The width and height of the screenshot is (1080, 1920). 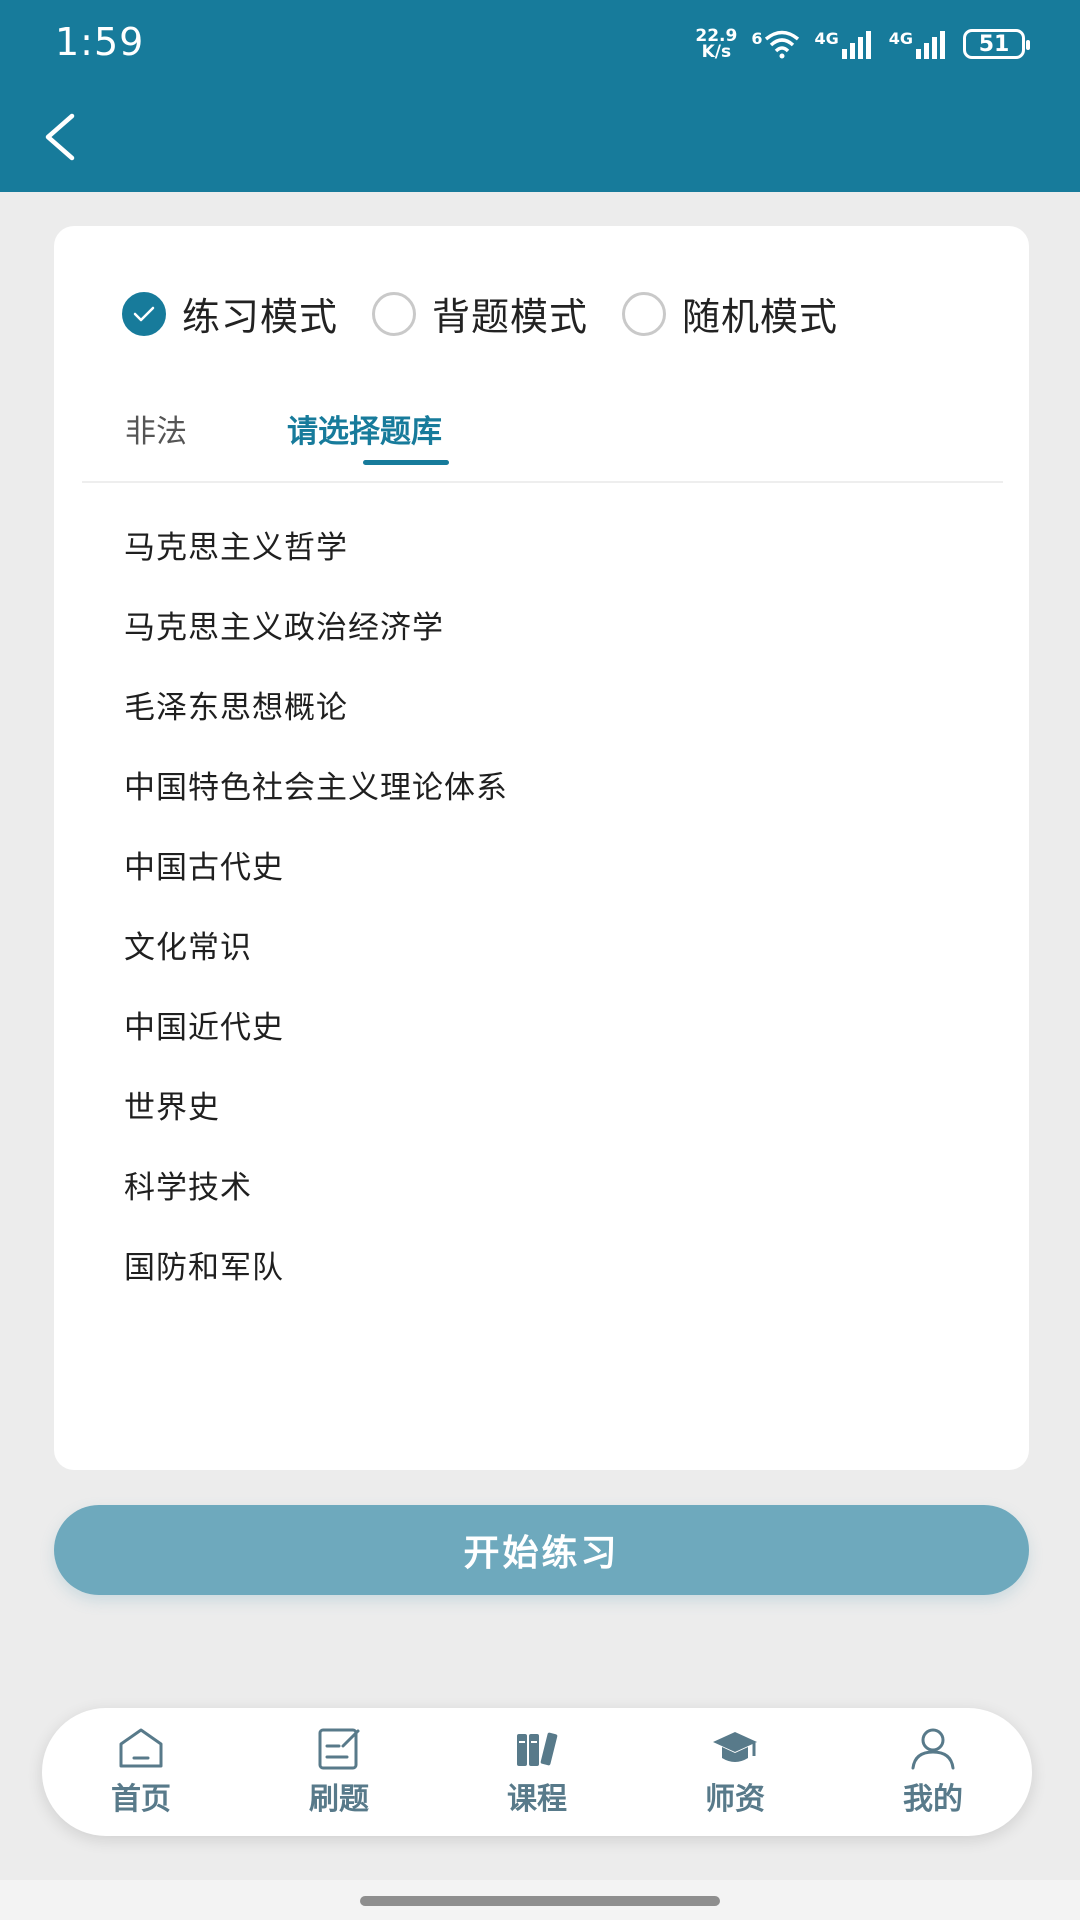 I want to click on mode-practice: 练习模式, so click(x=230, y=313).